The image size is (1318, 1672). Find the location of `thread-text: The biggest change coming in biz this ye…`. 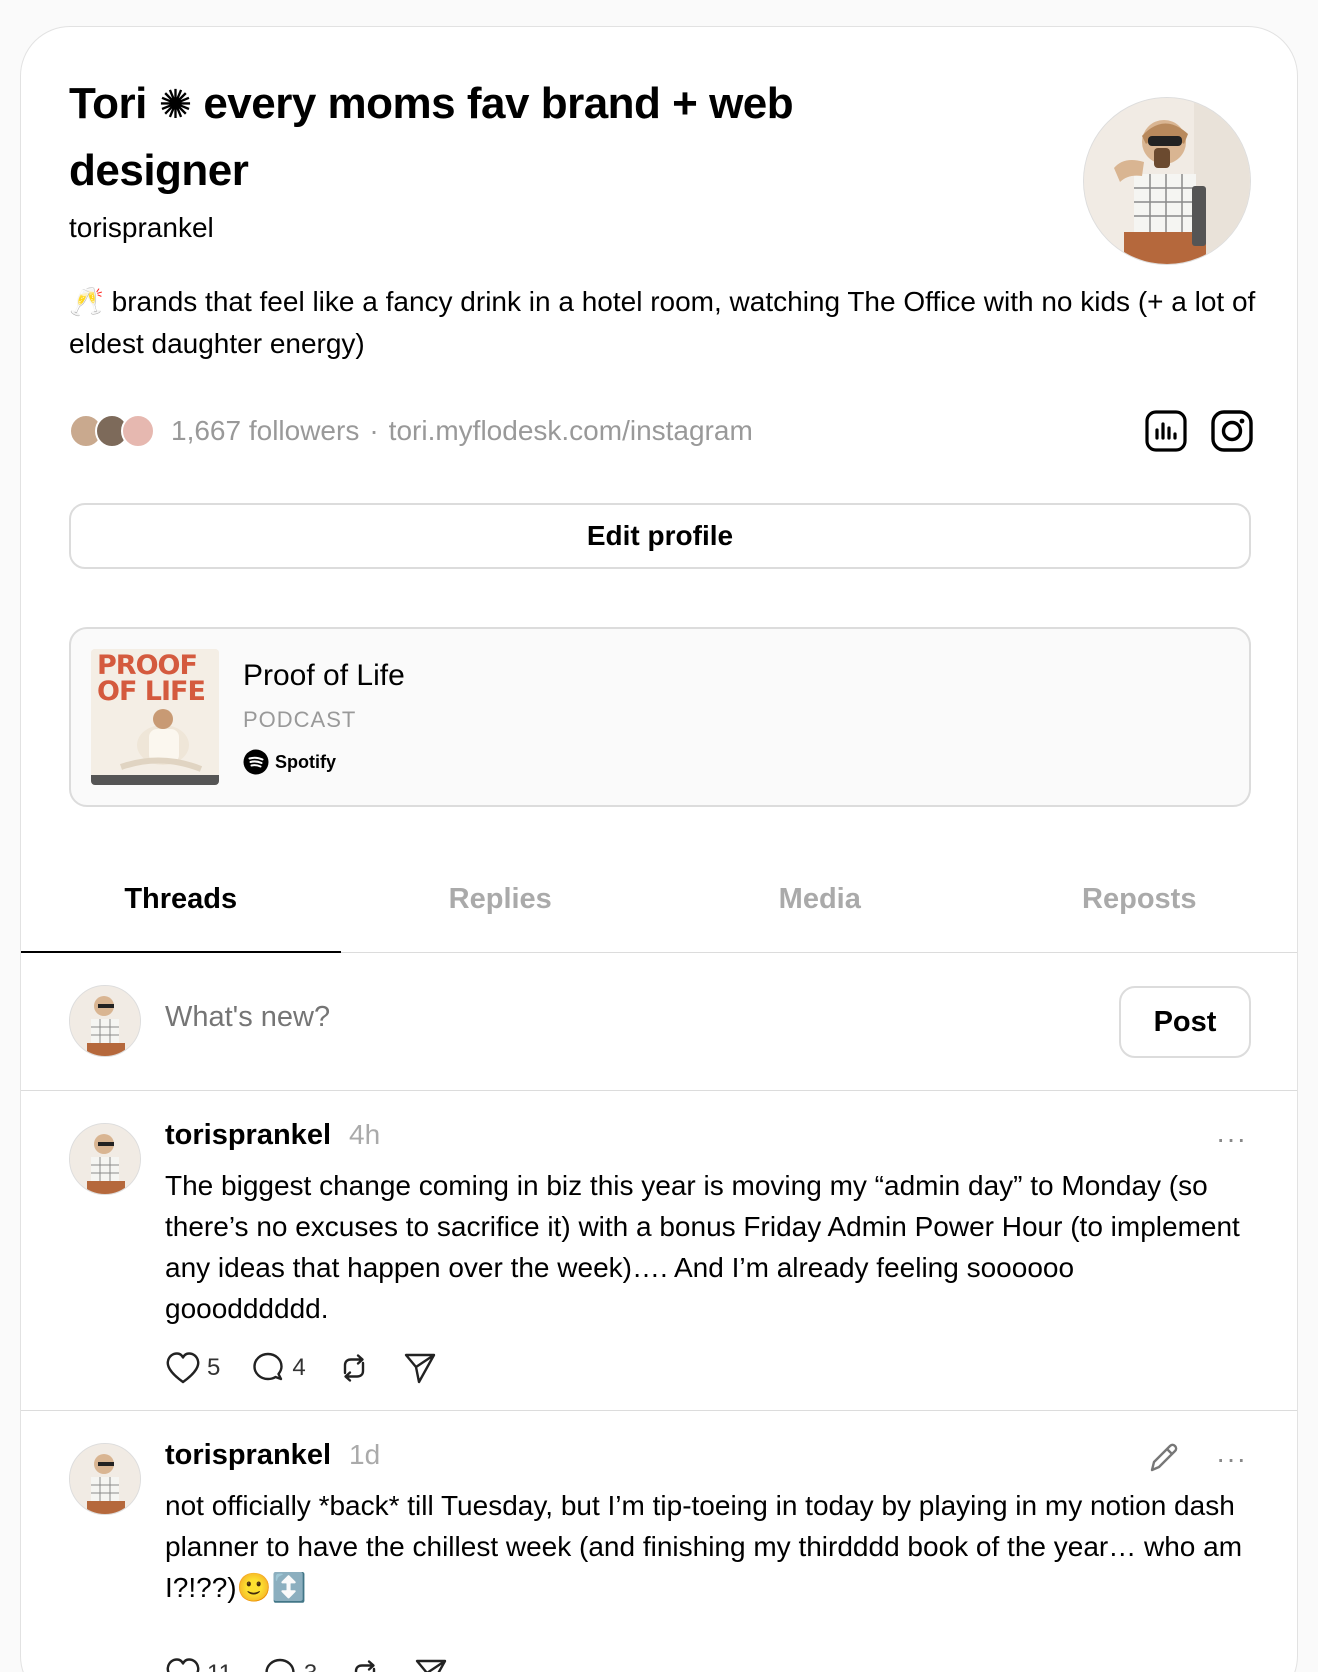

thread-text: The biggest change coming in biz this ye… is located at coordinates (702, 1247).